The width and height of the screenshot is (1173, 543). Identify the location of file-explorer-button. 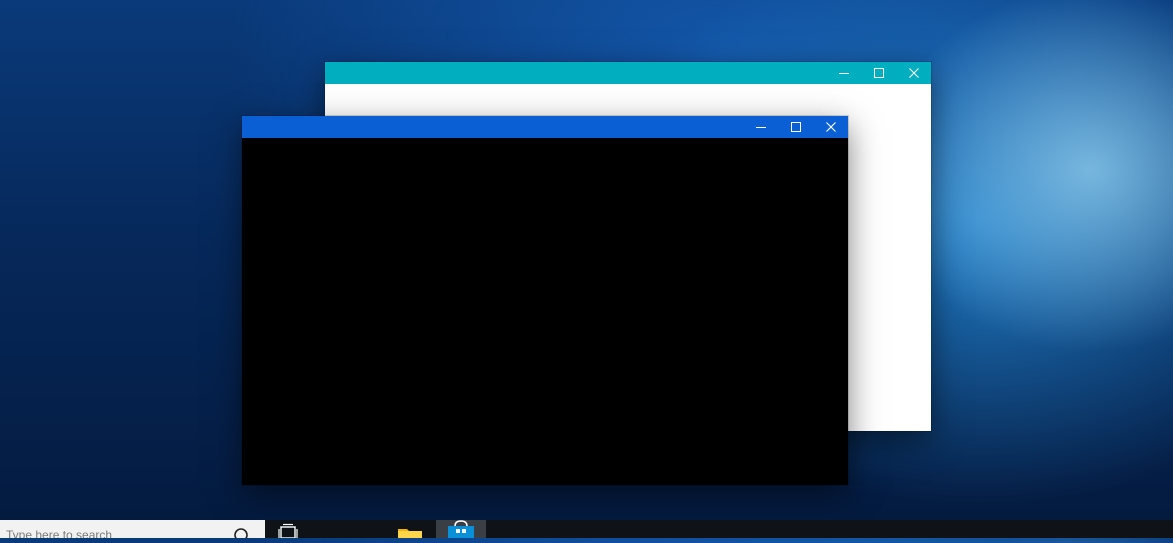
(410, 529).